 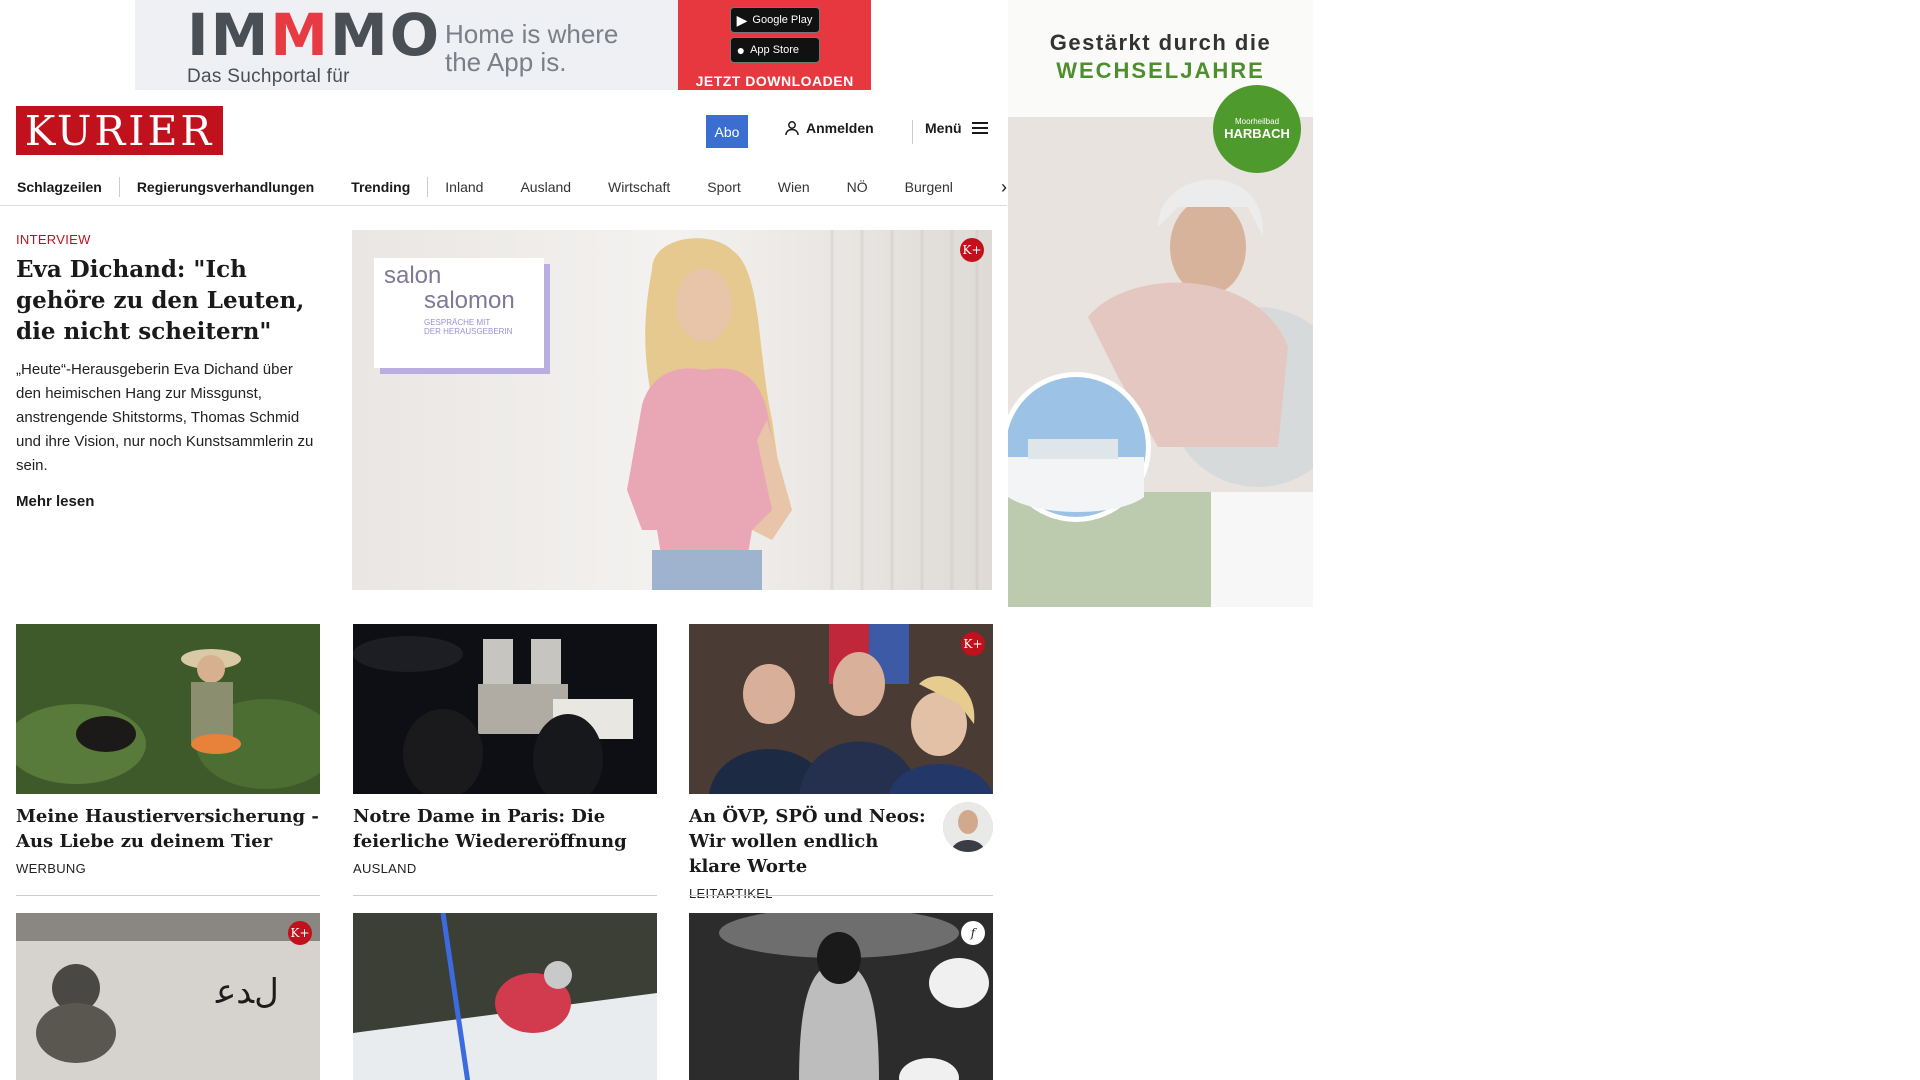 I want to click on article-card: f, so click(x=841, y=996).